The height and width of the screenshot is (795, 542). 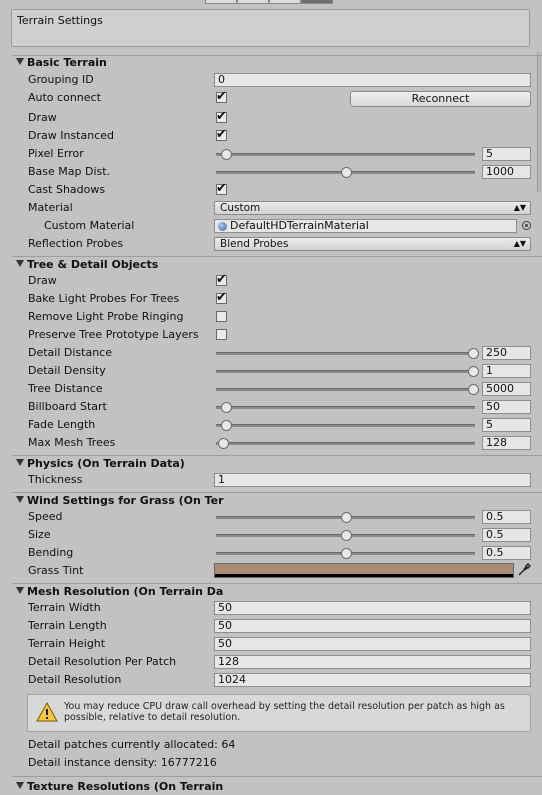 I want to click on pixel-error-field: 5, so click(x=506, y=154).